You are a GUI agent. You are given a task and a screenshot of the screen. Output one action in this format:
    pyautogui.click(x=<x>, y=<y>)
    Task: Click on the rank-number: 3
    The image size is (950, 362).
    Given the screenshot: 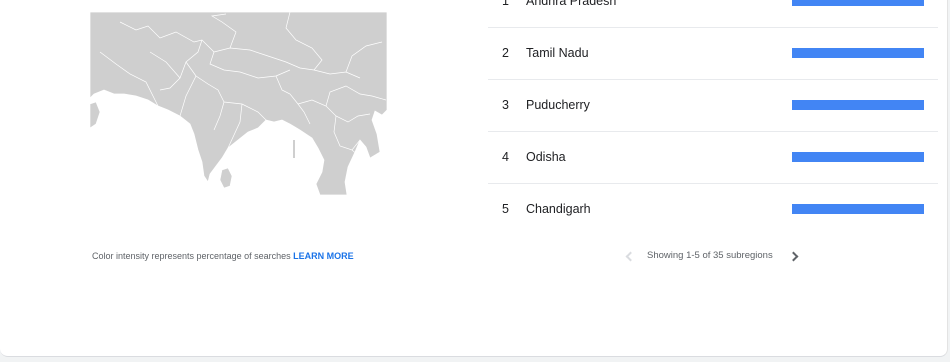 What is the action you would take?
    pyautogui.click(x=505, y=105)
    